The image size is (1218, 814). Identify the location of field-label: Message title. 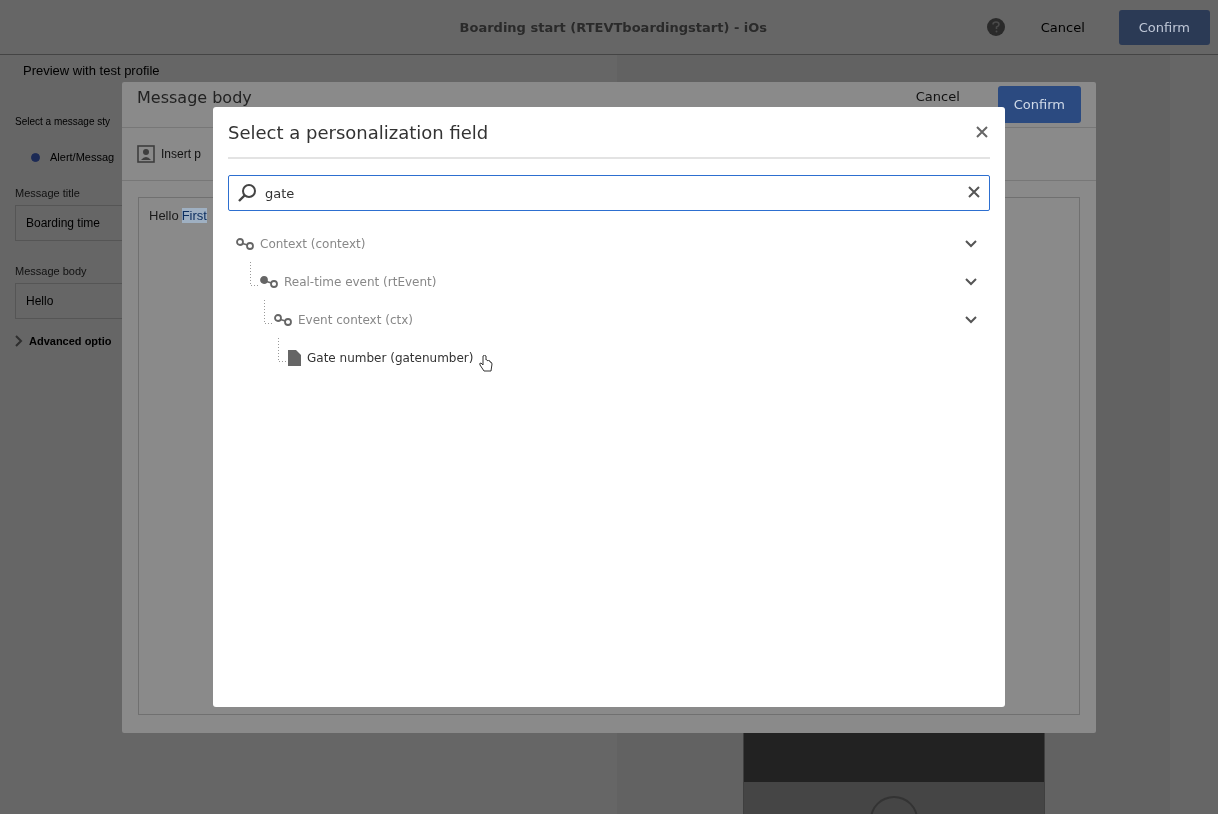
(48, 193).